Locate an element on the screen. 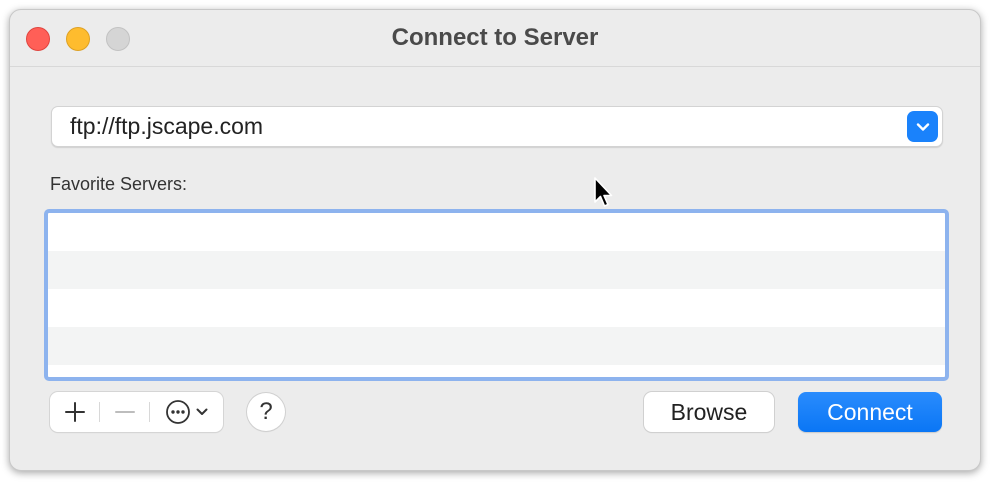  server-address-input is located at coordinates (480, 126).